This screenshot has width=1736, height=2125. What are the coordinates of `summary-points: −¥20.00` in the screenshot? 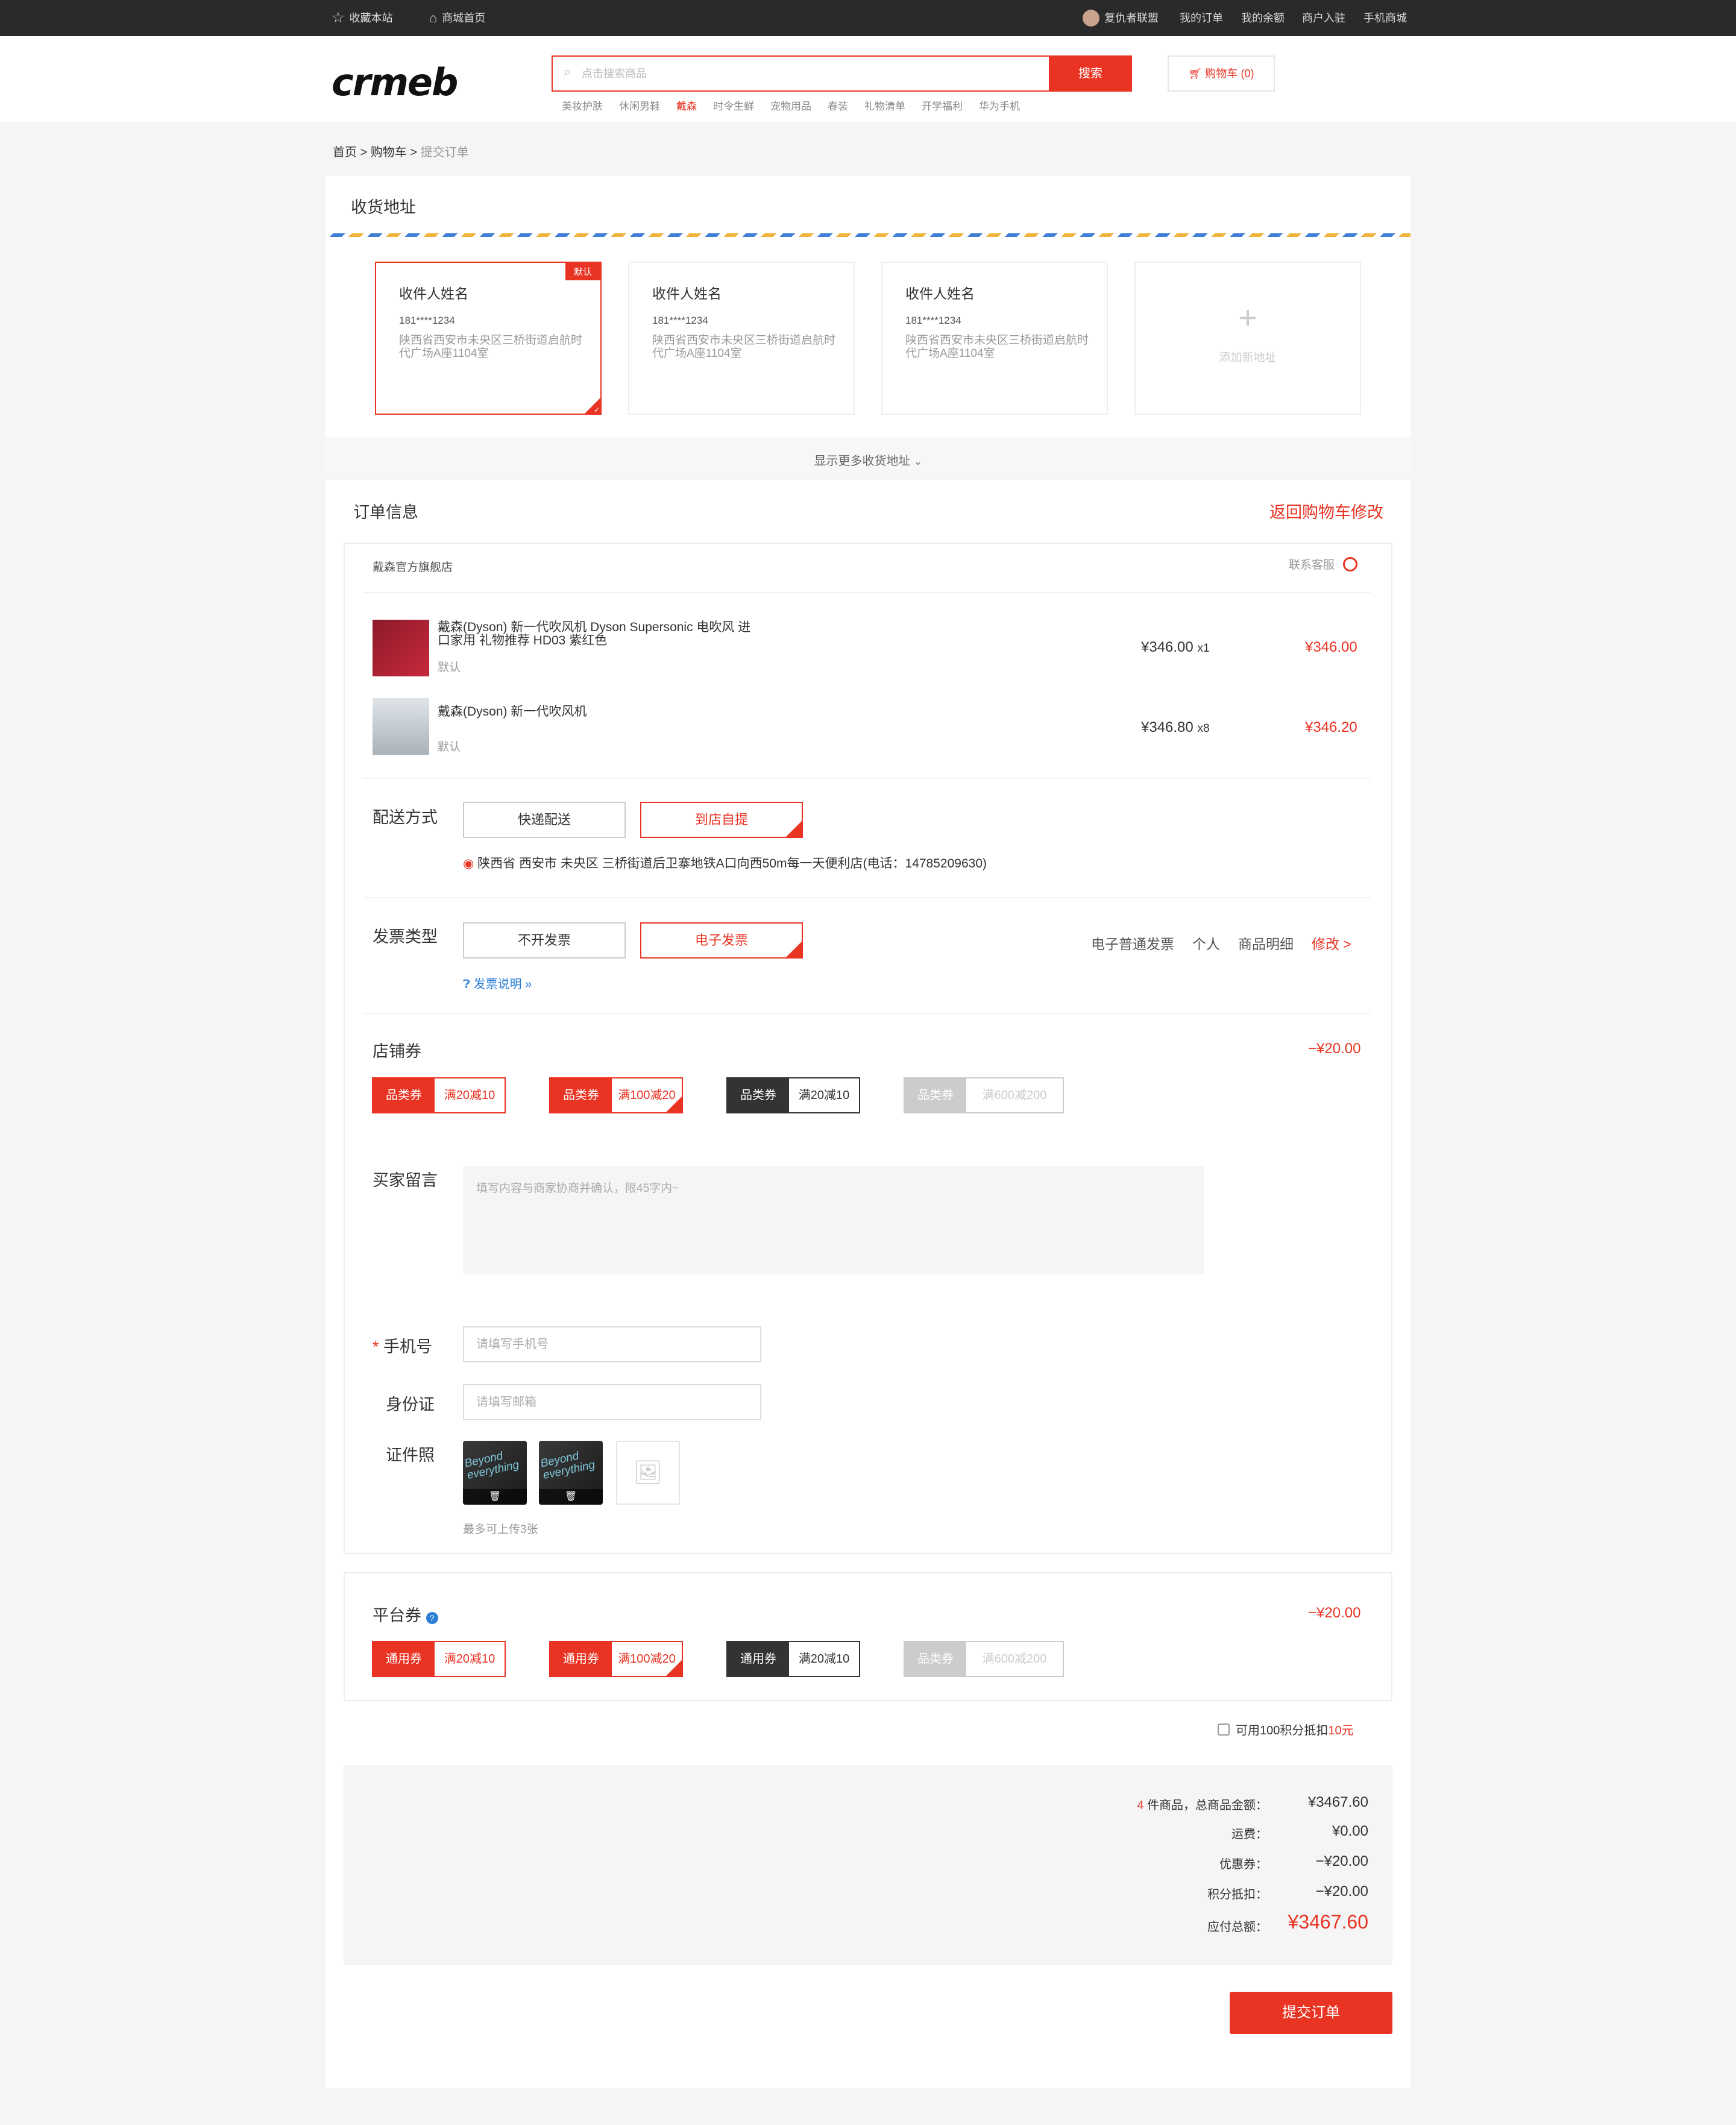 It's located at (1341, 1892).